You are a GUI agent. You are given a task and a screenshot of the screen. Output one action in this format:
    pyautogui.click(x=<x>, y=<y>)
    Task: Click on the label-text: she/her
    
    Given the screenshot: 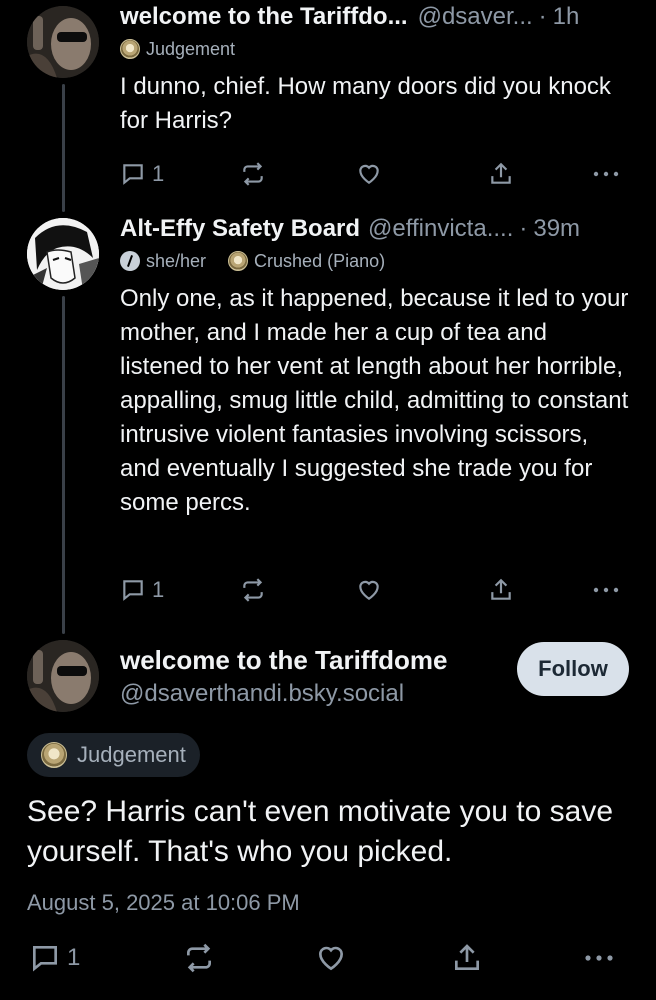 What is the action you would take?
    pyautogui.click(x=176, y=260)
    